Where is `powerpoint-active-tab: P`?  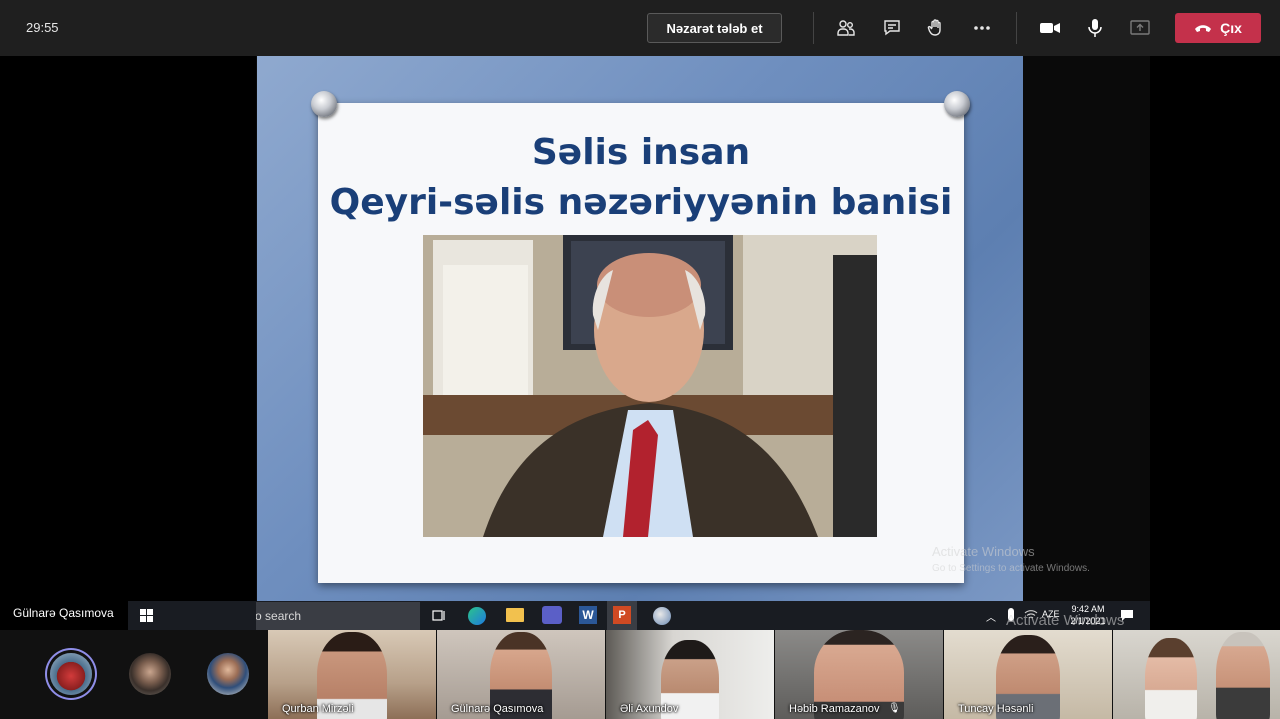 powerpoint-active-tab: P is located at coordinates (622, 615).